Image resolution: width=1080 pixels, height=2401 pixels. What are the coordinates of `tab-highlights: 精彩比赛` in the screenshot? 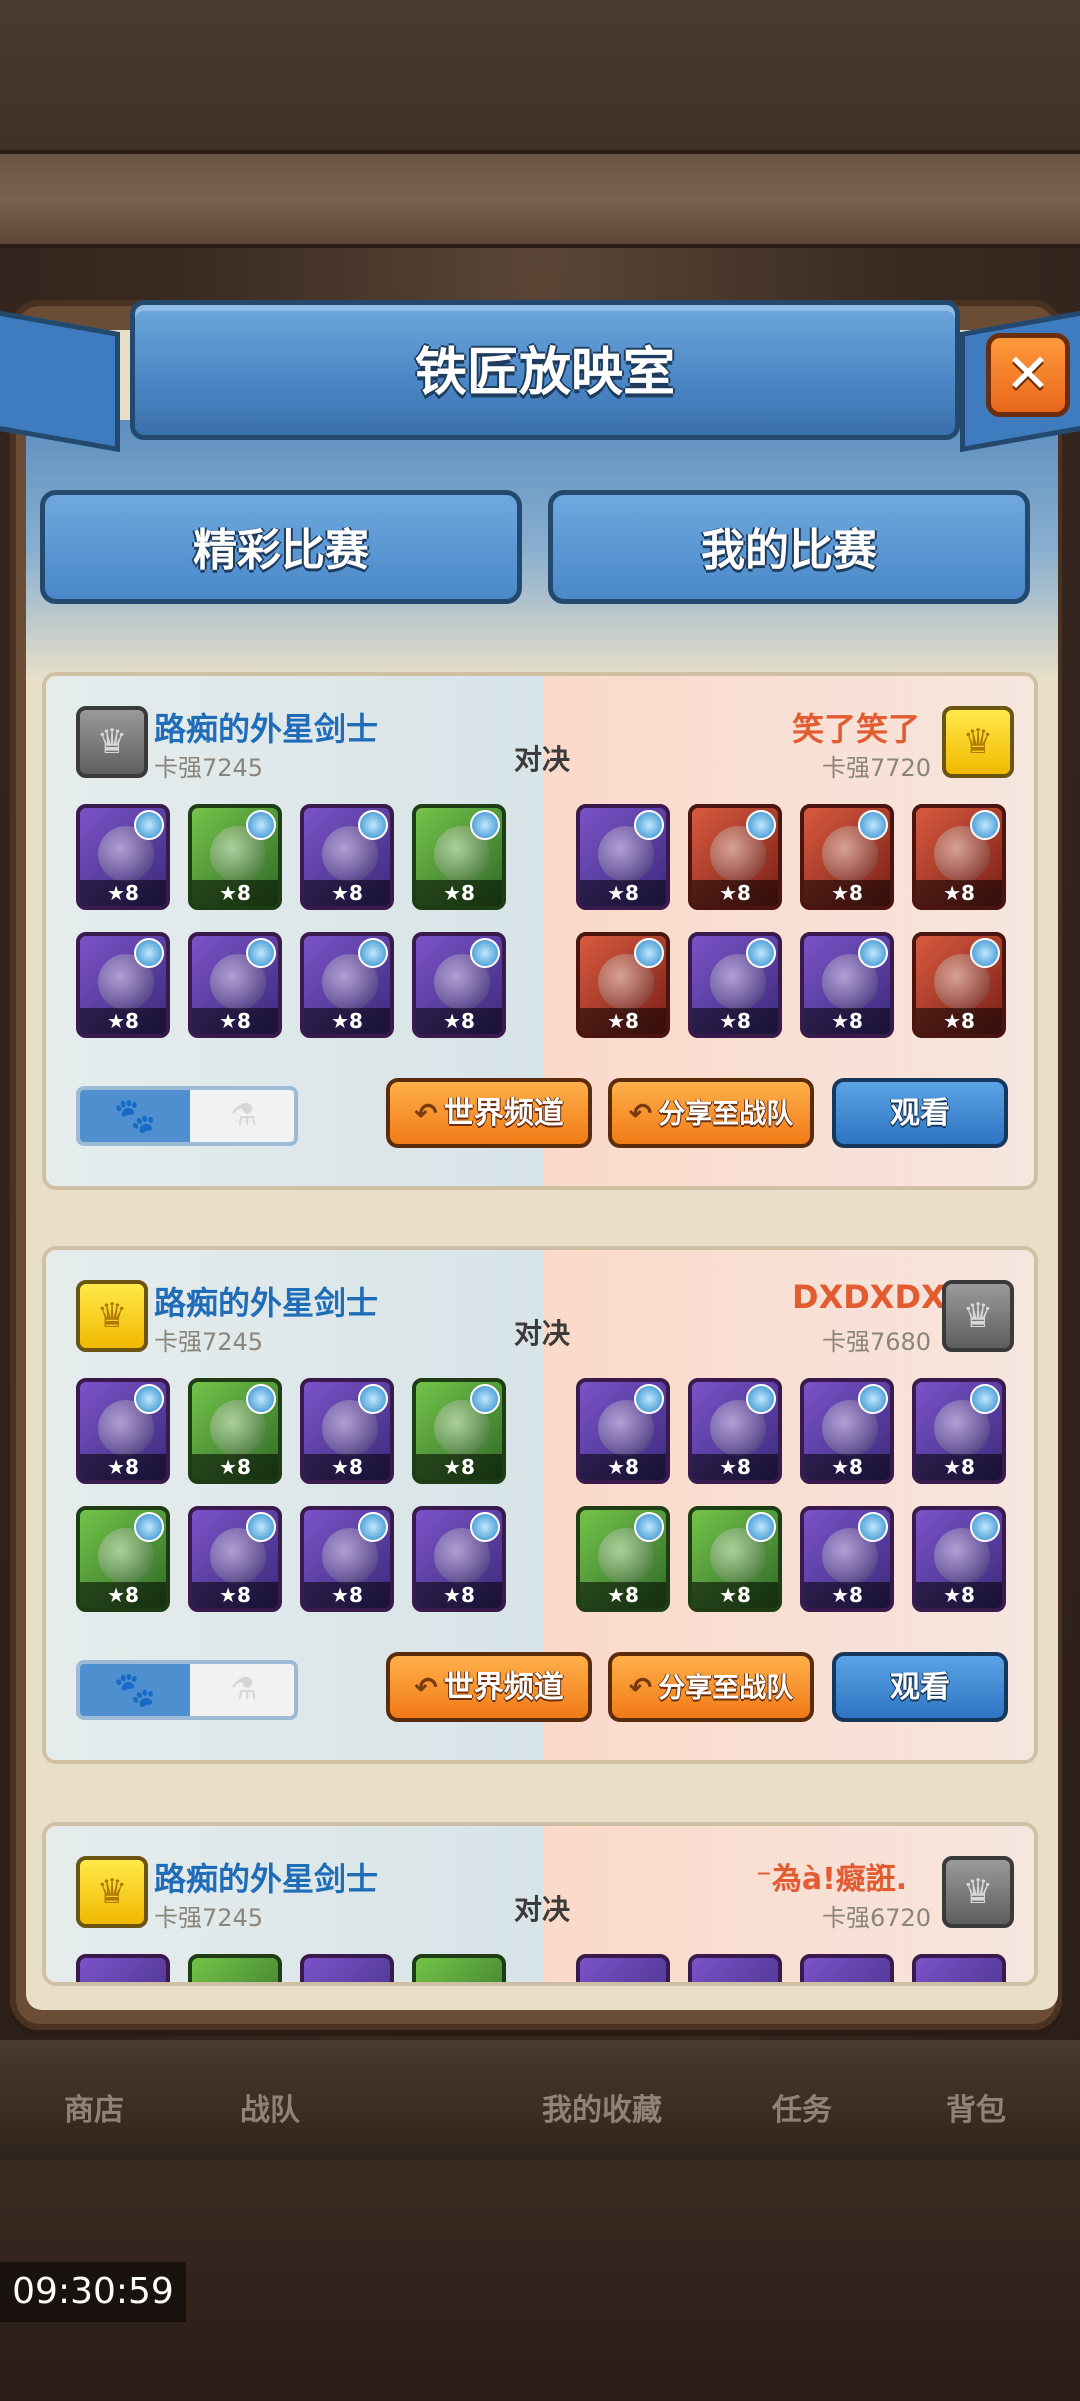 It's located at (281, 547).